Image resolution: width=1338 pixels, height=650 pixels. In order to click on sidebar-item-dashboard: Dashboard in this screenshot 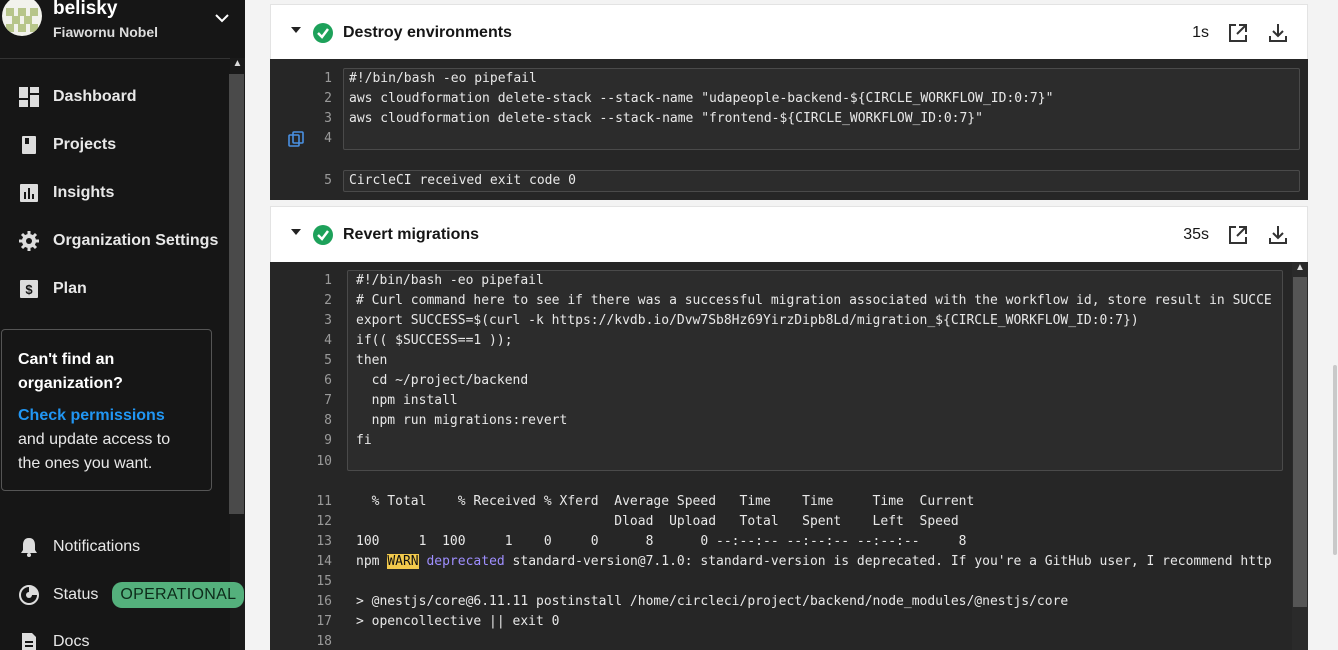, I will do `click(77, 97)`.